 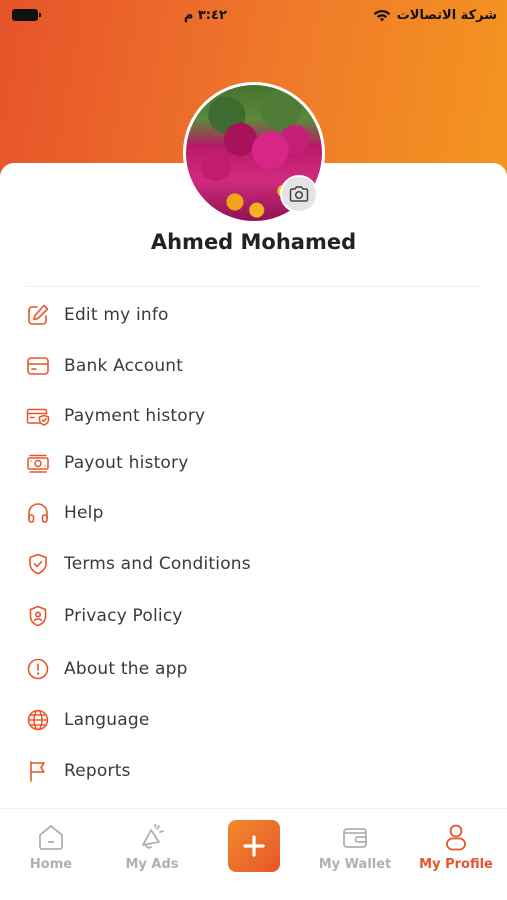 What do you see at coordinates (254, 771) in the screenshot?
I see `menu-item-reports: Reports` at bounding box center [254, 771].